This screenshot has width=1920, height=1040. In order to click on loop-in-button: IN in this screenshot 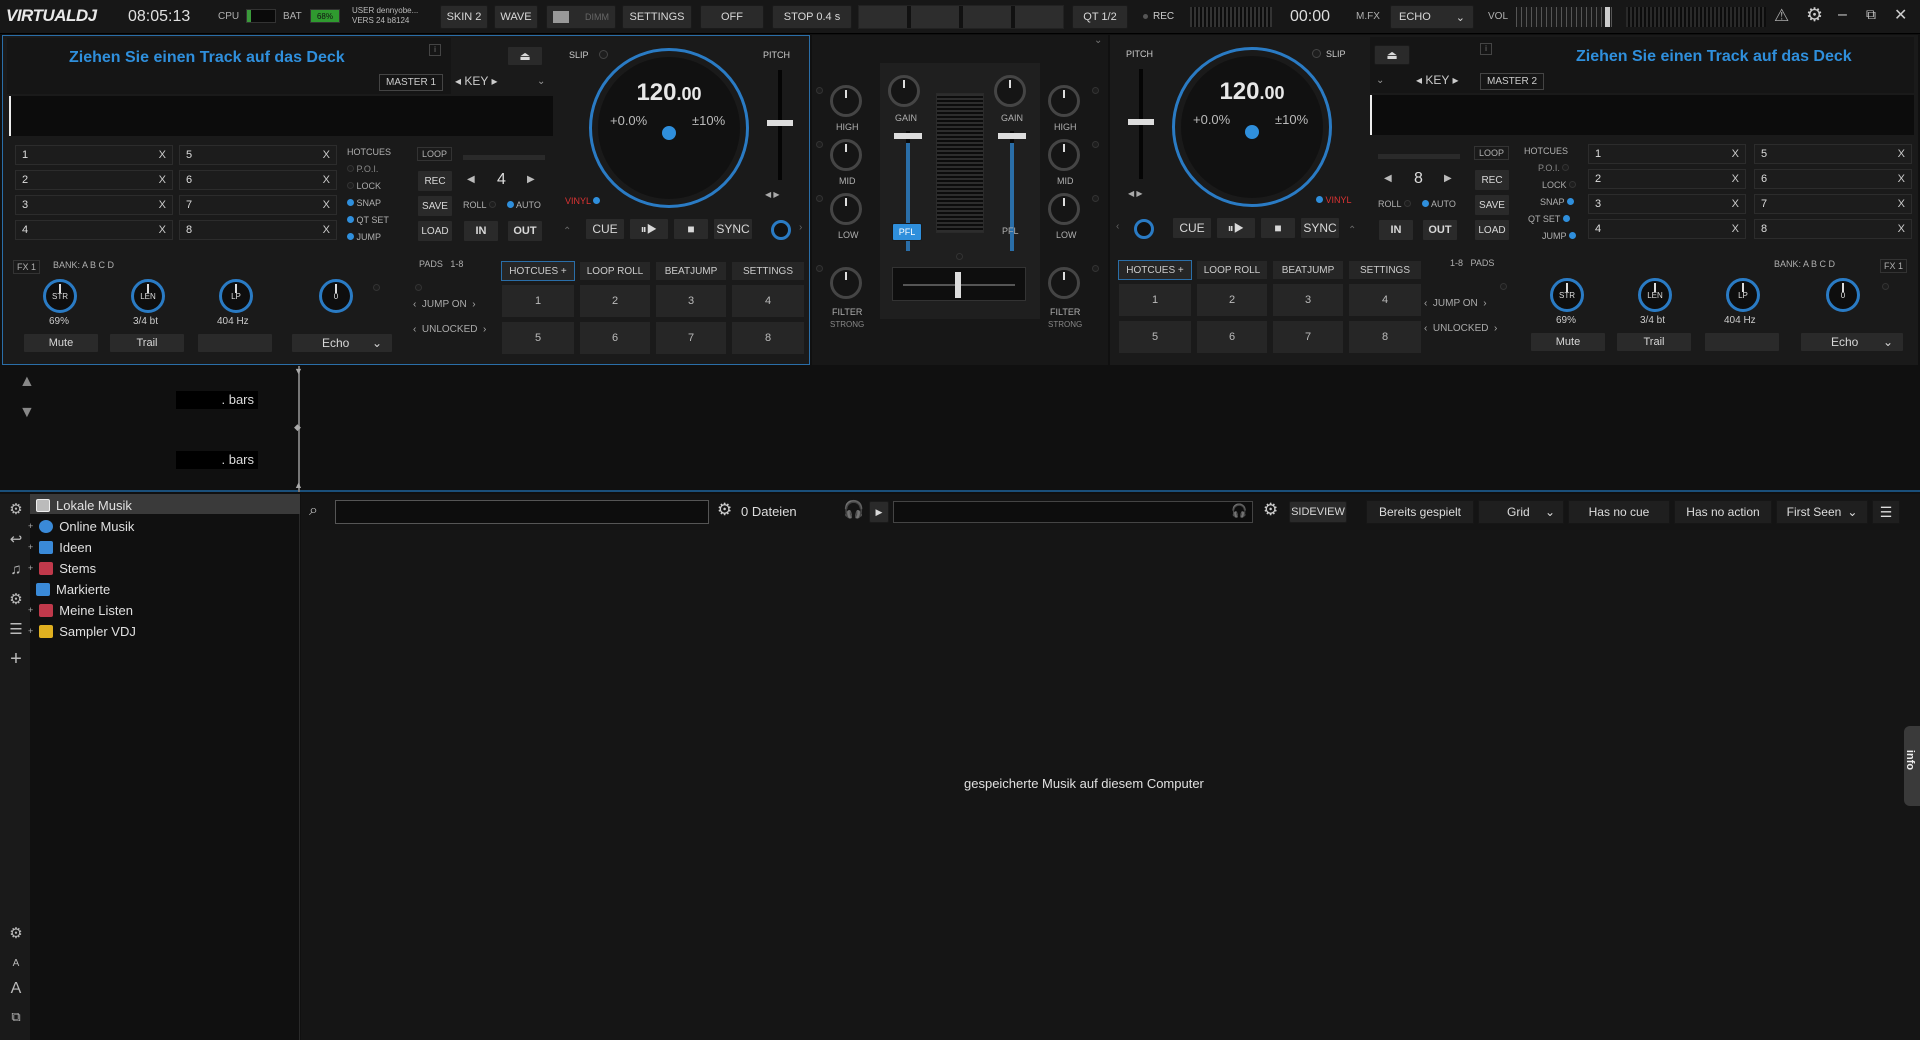, I will do `click(481, 231)`.